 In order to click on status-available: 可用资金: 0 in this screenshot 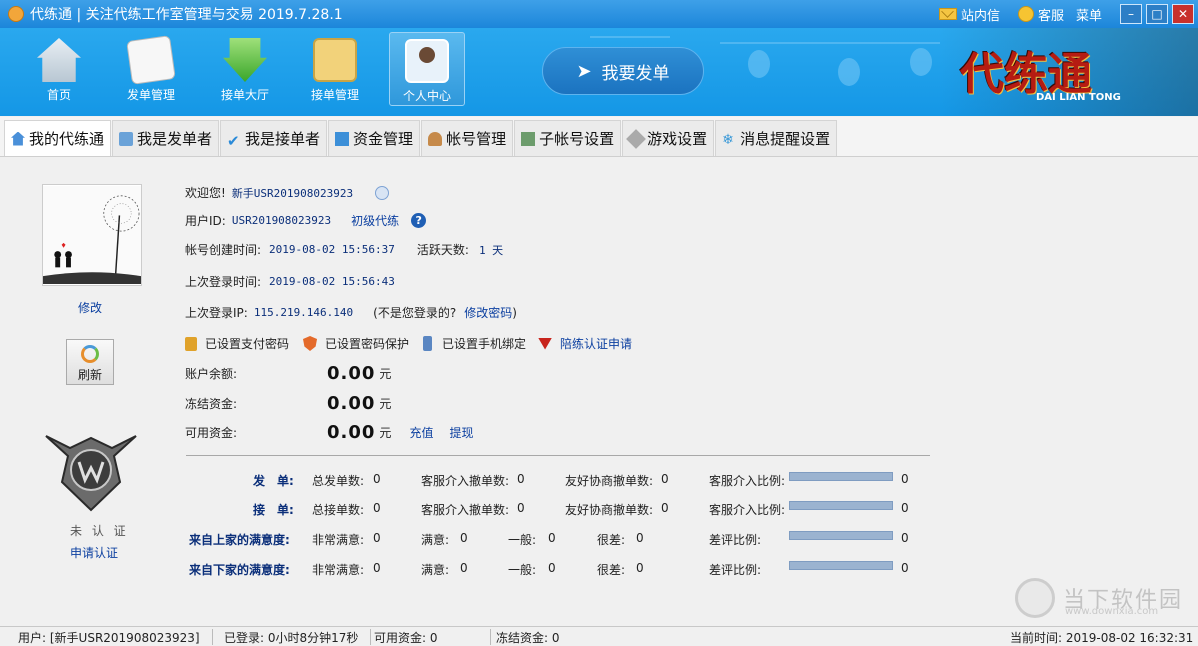, I will do `click(406, 638)`.